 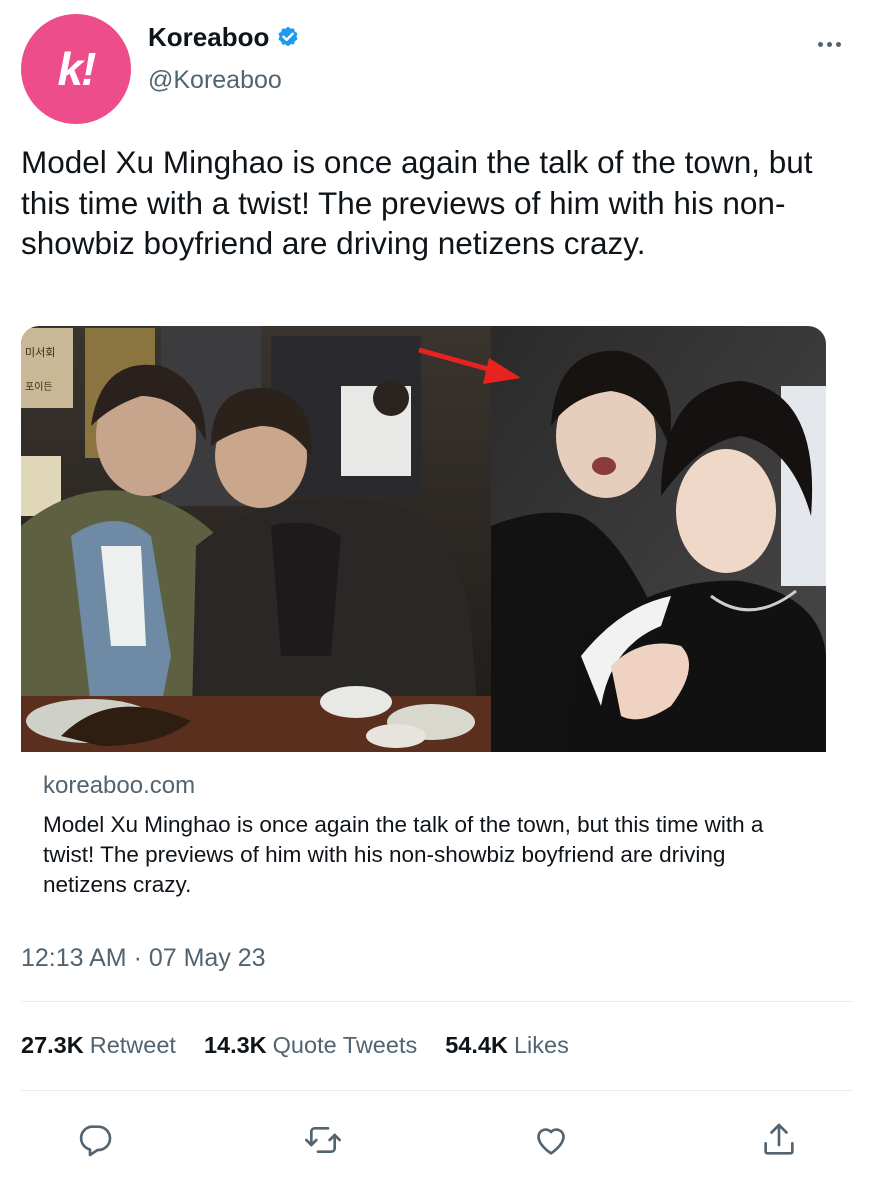 What do you see at coordinates (541, 1045) in the screenshot?
I see `likes-label: Likes` at bounding box center [541, 1045].